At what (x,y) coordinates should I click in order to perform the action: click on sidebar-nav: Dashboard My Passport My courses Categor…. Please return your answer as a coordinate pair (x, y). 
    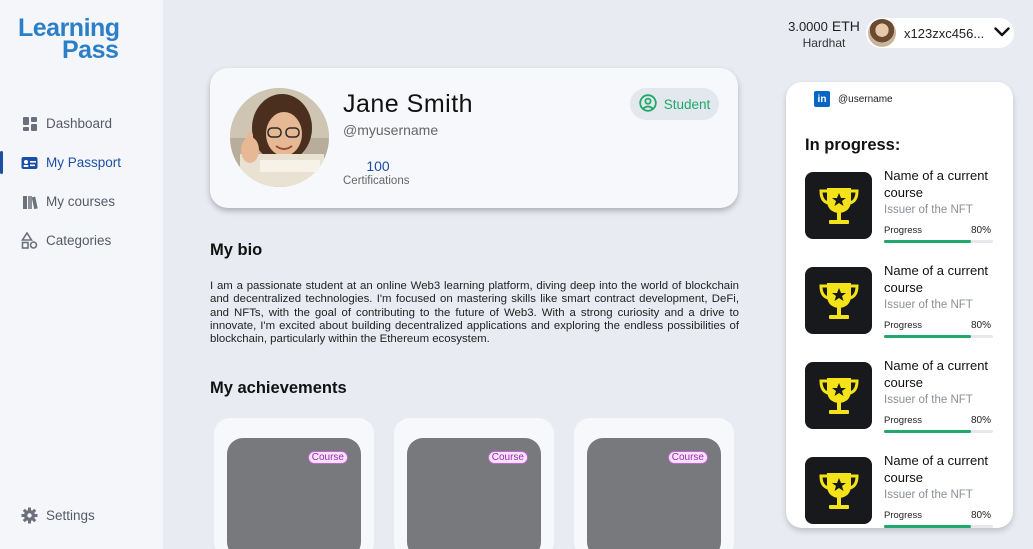
    Looking at the image, I should click on (81, 182).